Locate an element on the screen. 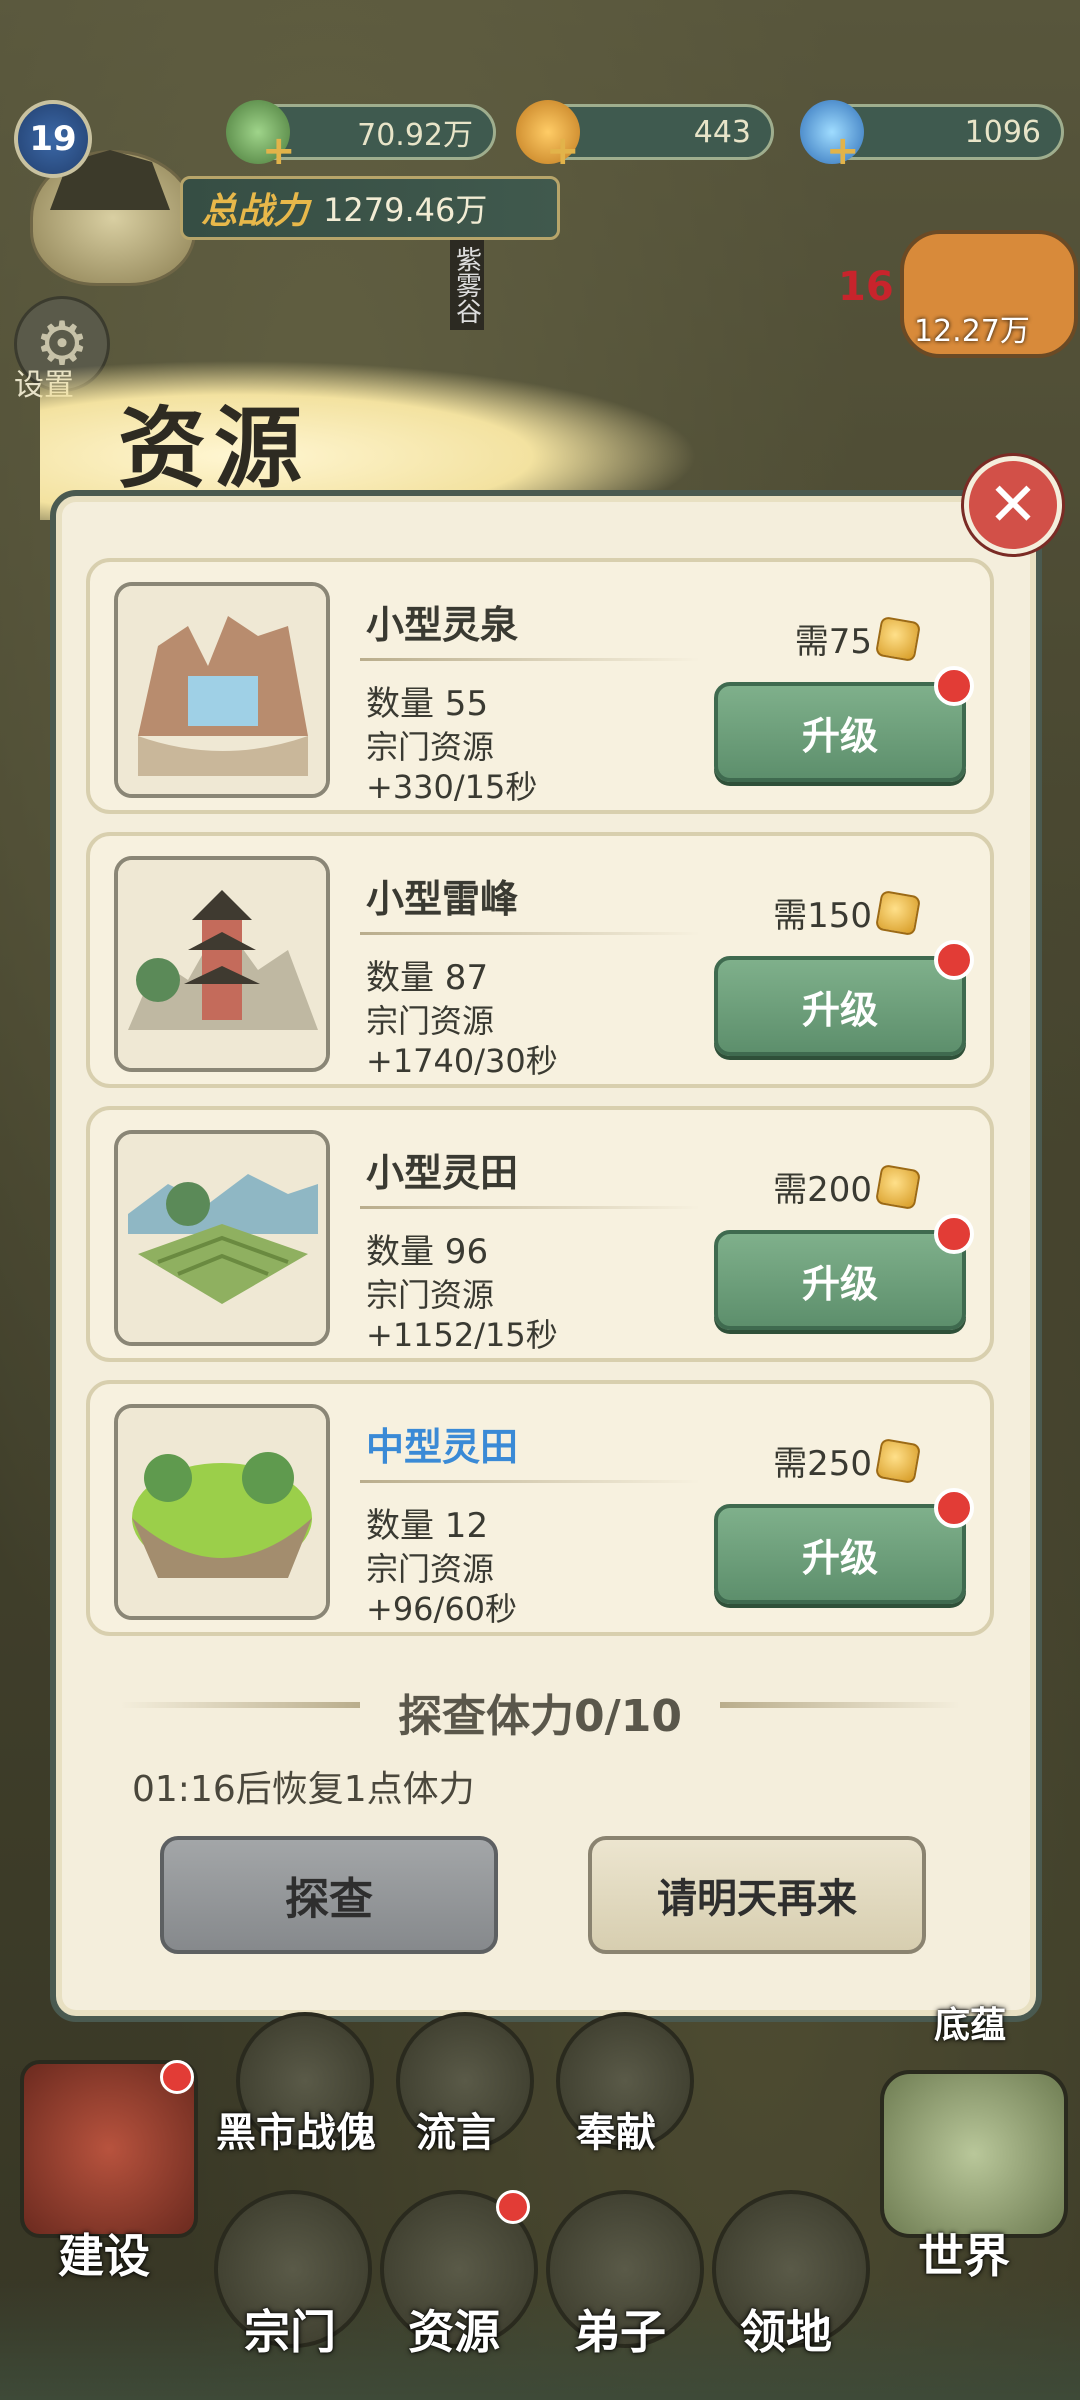 This screenshot has height=2400, width=1080. upgrade-cost: 需150 is located at coordinates (847, 912).